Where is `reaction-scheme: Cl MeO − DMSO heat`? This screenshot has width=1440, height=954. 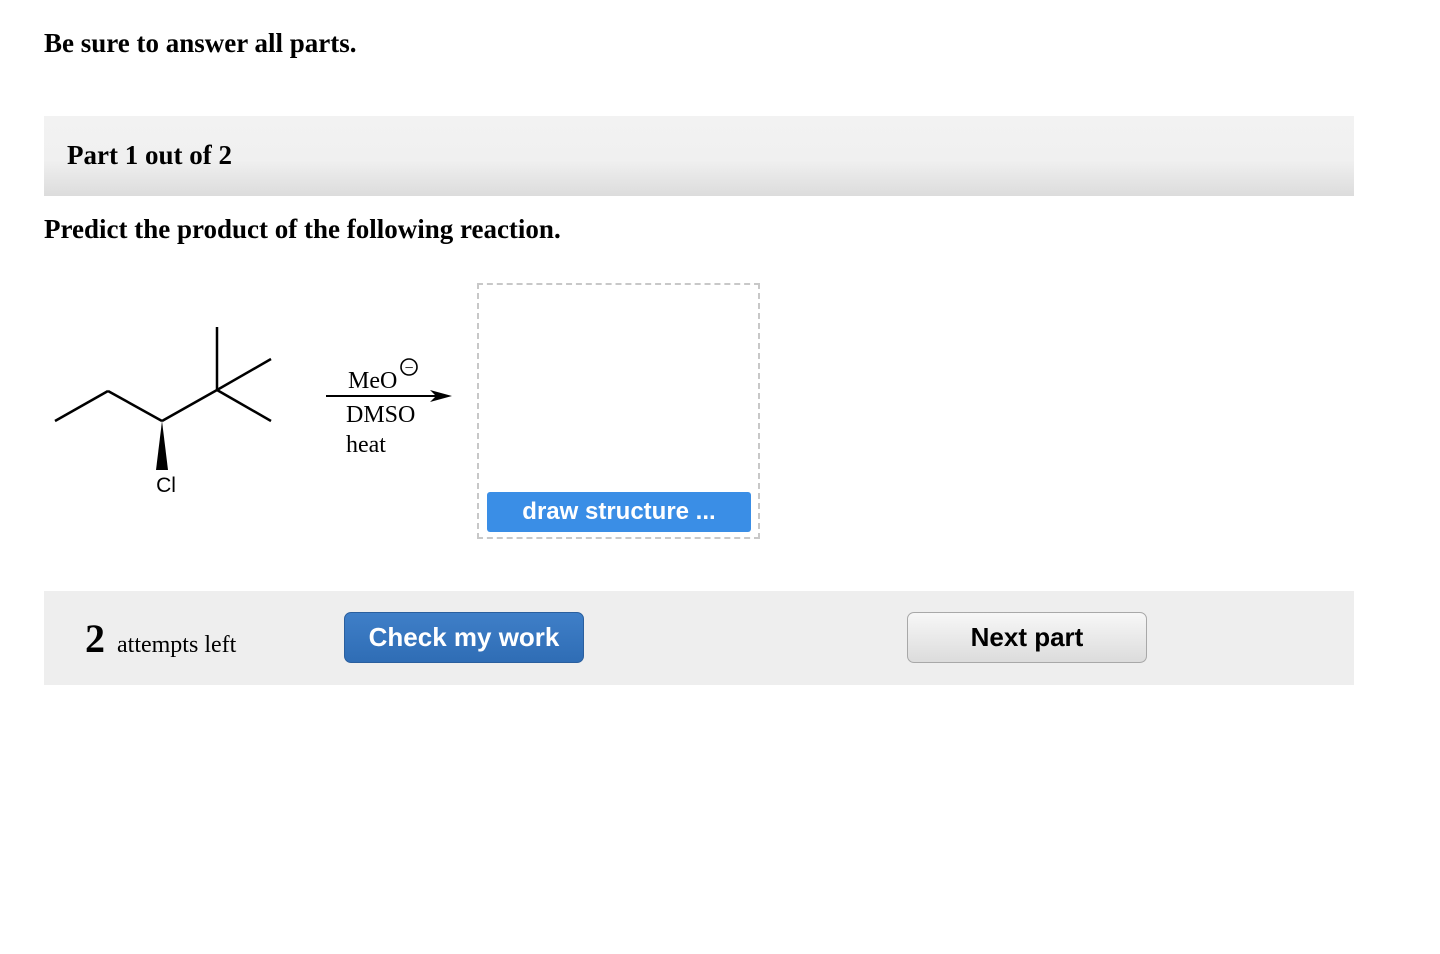 reaction-scheme: Cl MeO − DMSO heat is located at coordinates (254, 395).